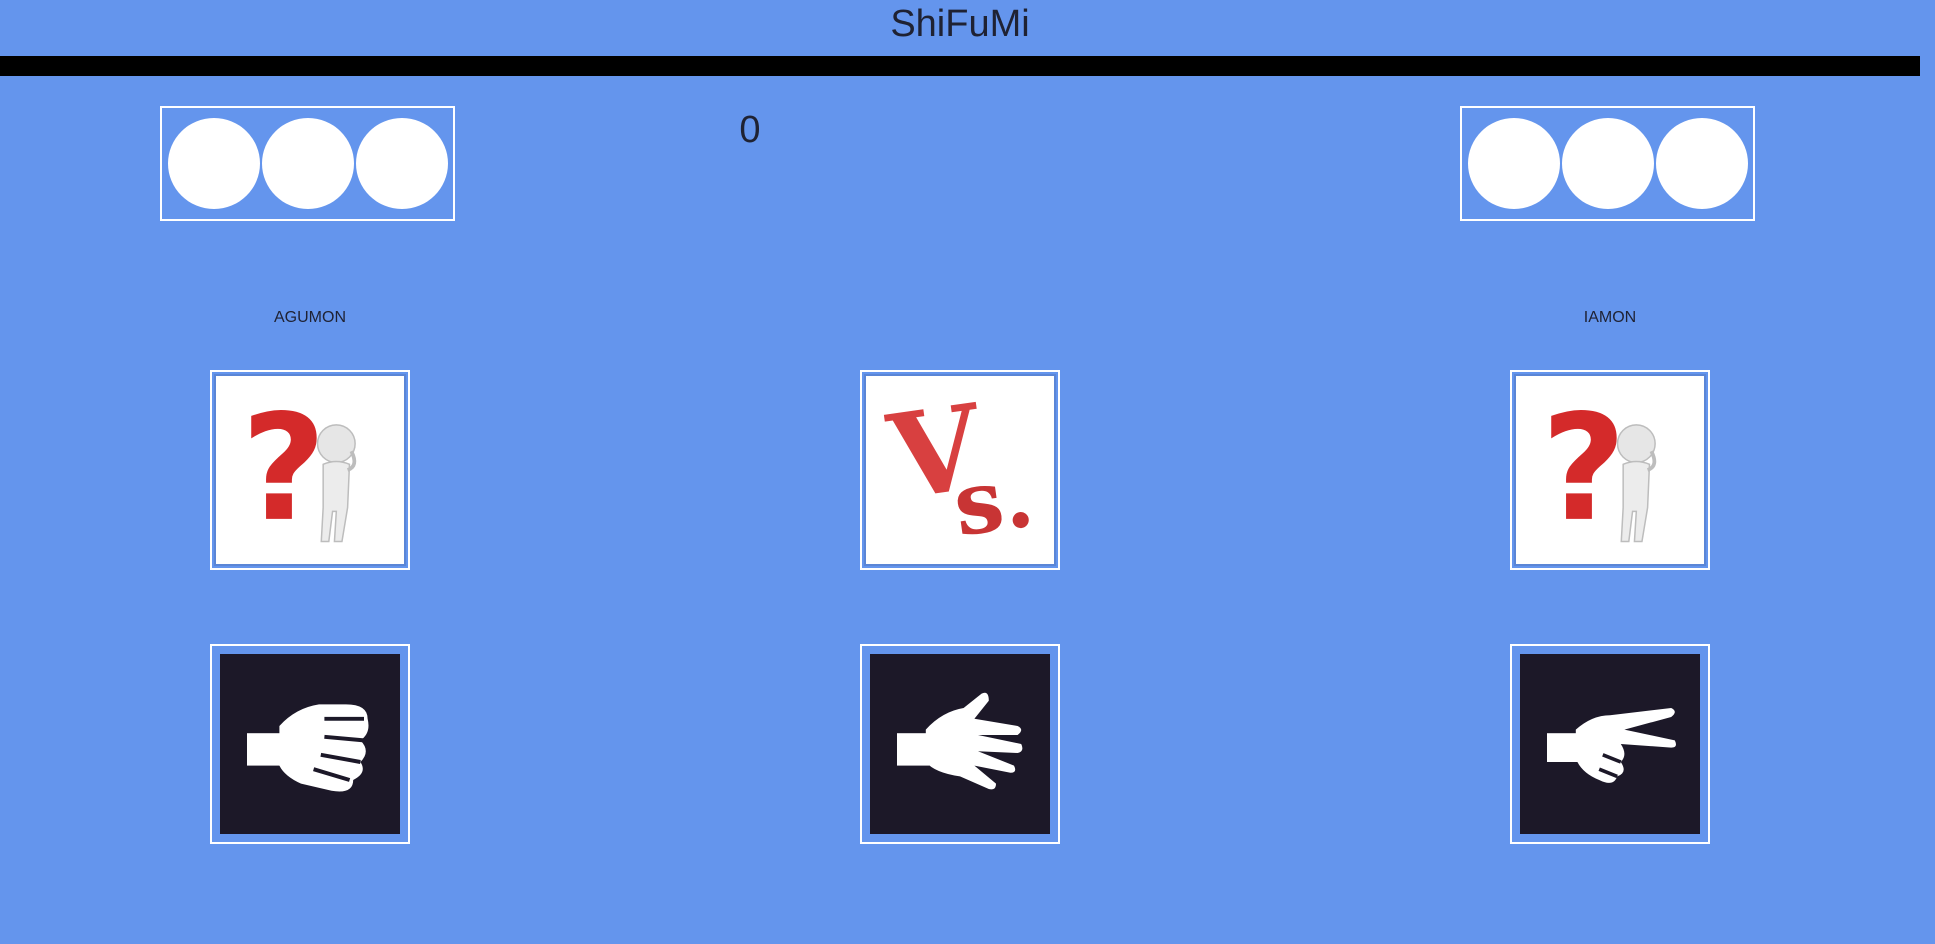 Image resolution: width=1935 pixels, height=944 pixels. What do you see at coordinates (310, 317) in the screenshot?
I see `left-player-name: AGUMON` at bounding box center [310, 317].